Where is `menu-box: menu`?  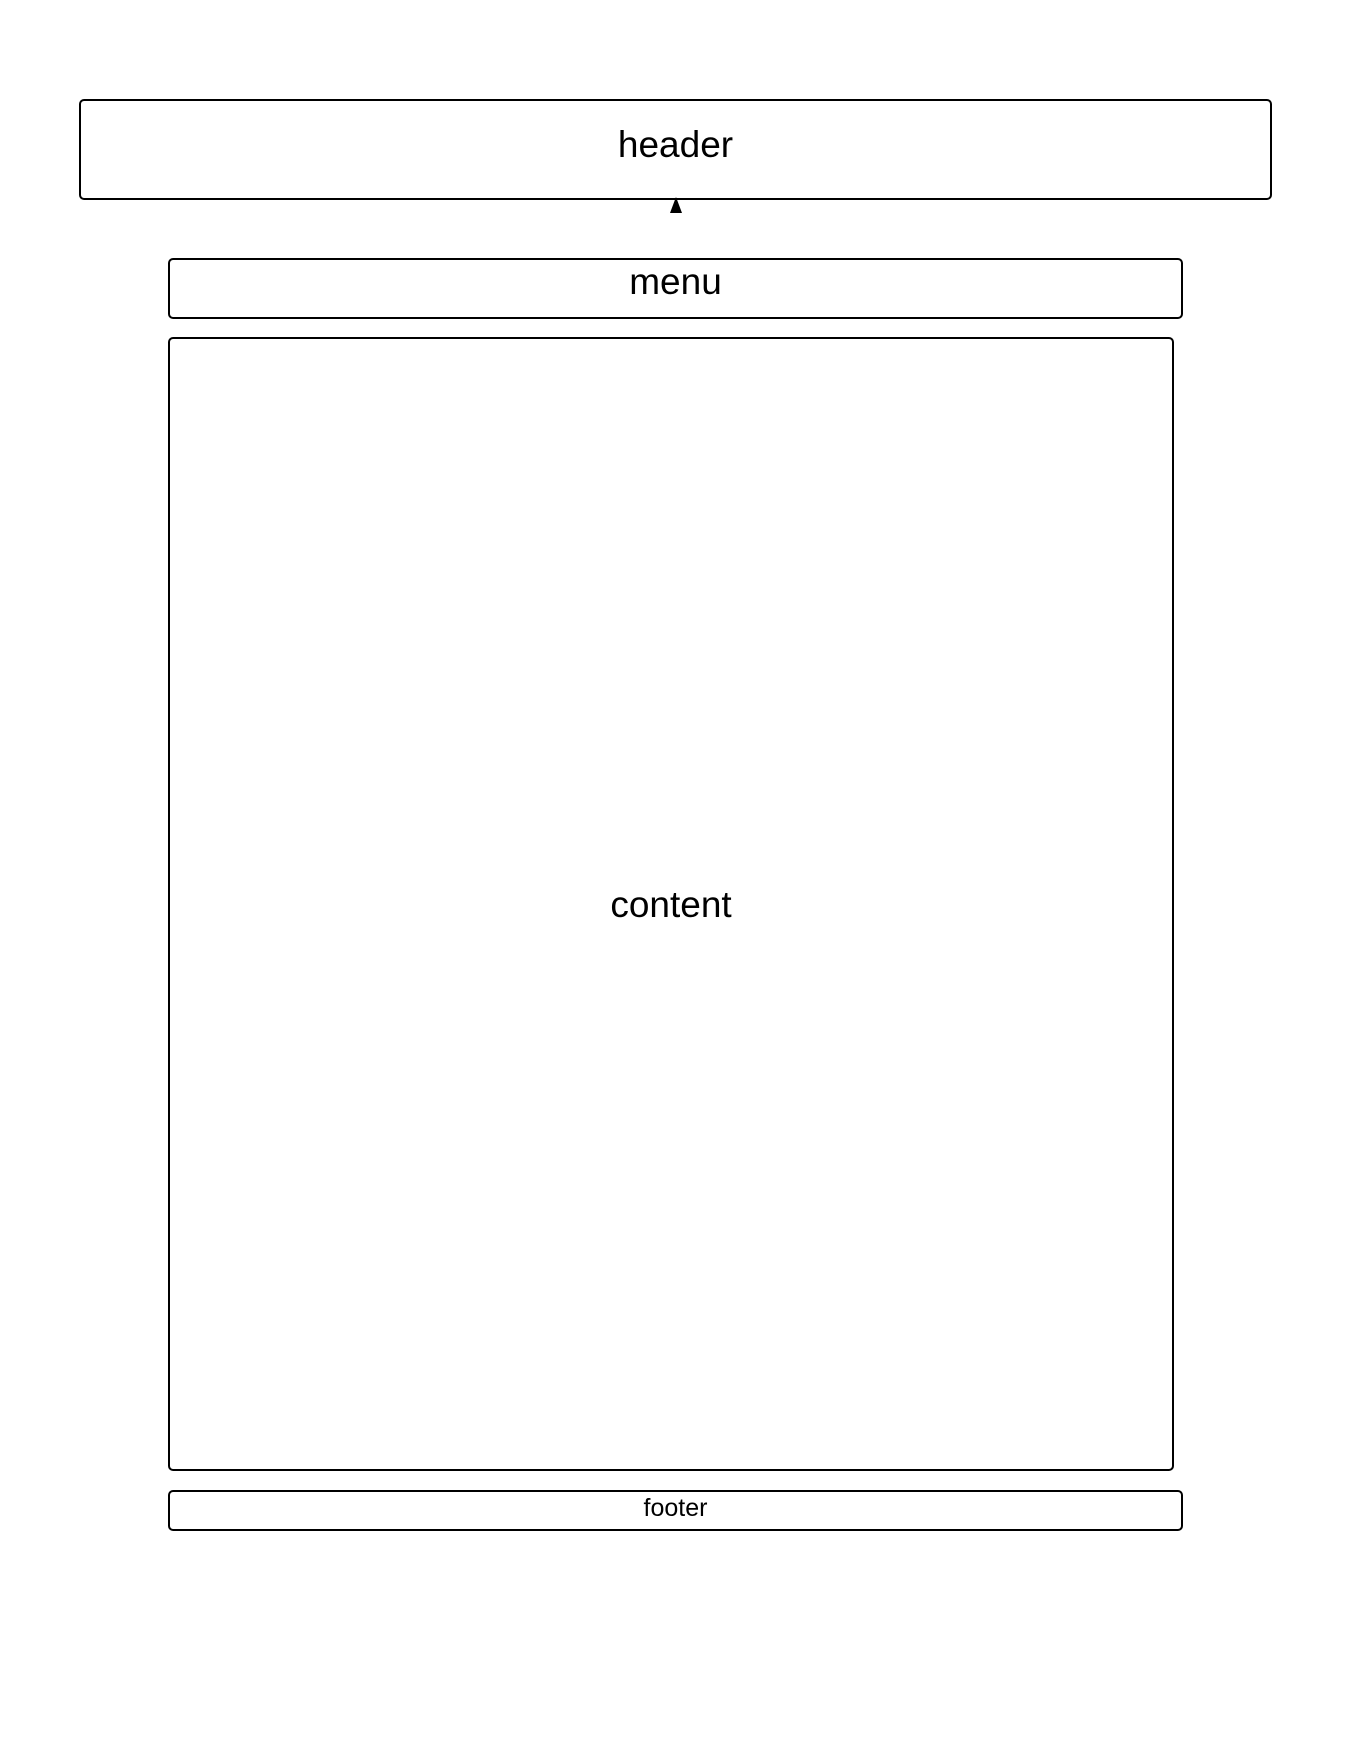
menu-box: menu is located at coordinates (675, 288).